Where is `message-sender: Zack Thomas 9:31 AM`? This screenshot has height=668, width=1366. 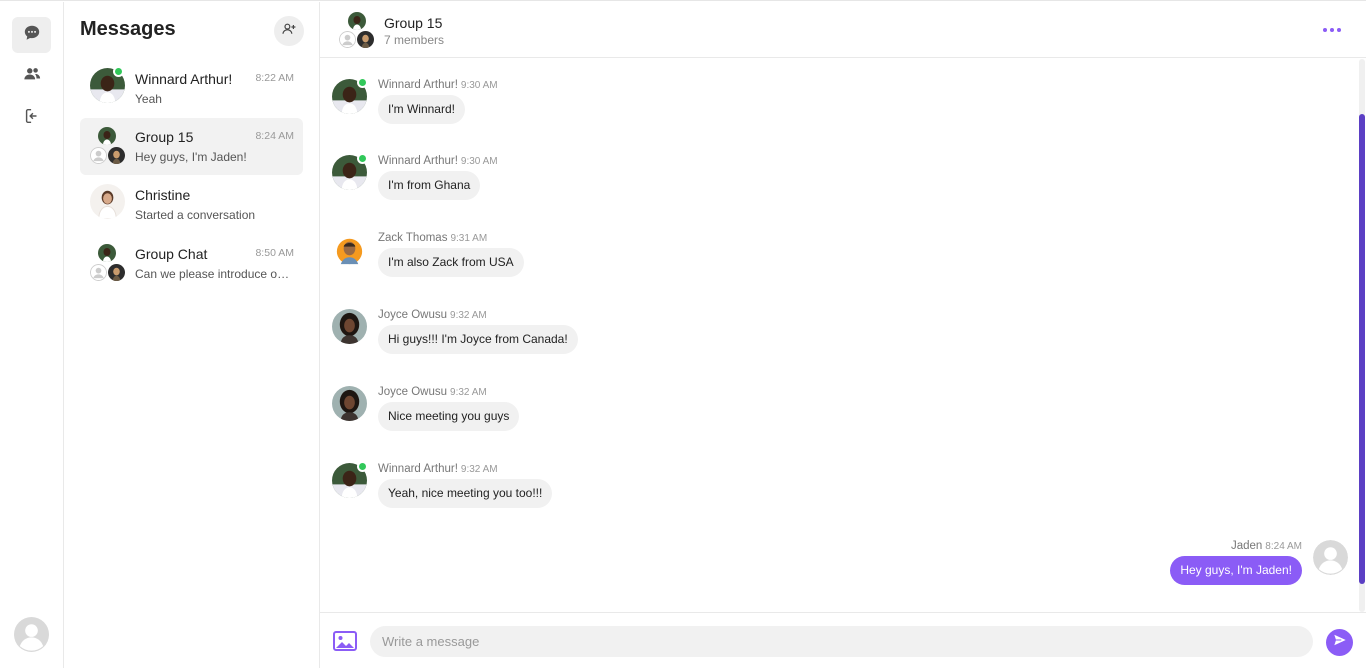
message-sender: Zack Thomas 9:31 AM is located at coordinates (433, 238).